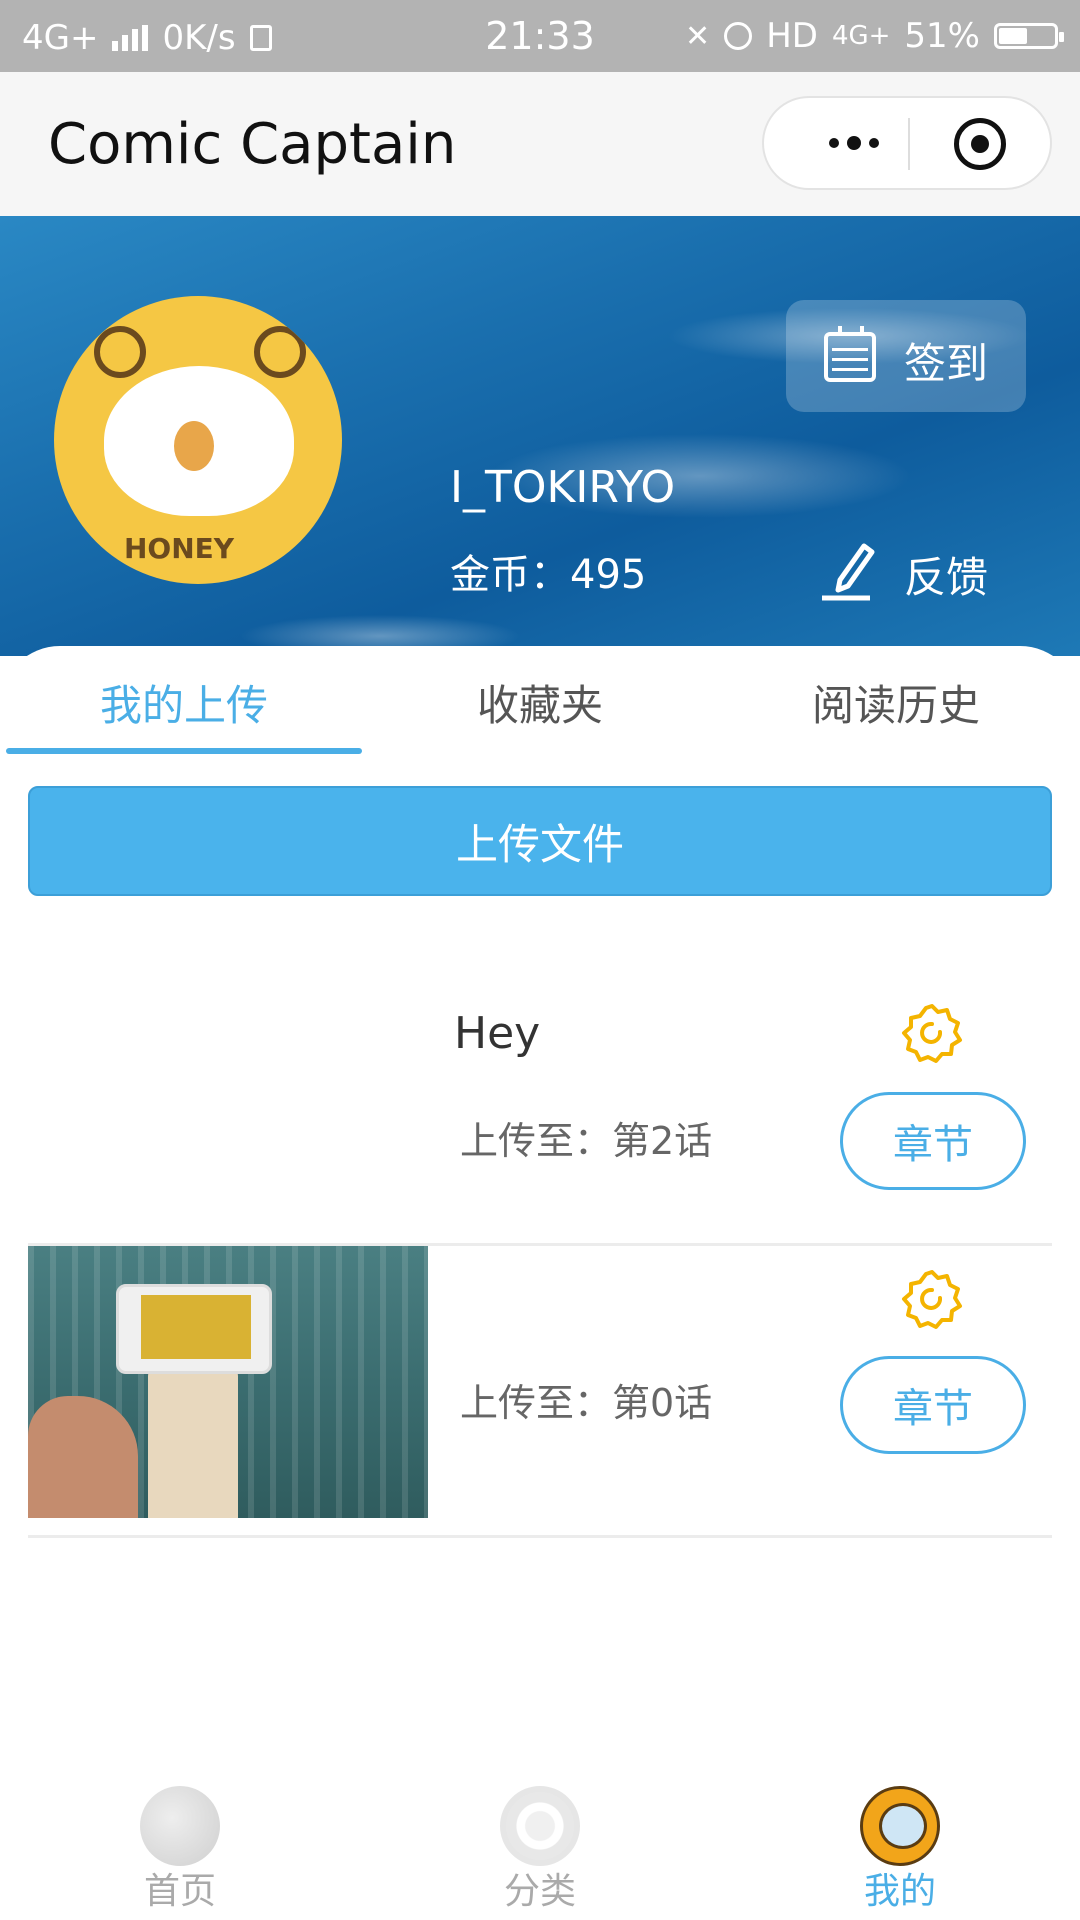 The image size is (1080, 1920). Describe the element at coordinates (540, 1826) in the screenshot. I see `orbit-icon` at that location.